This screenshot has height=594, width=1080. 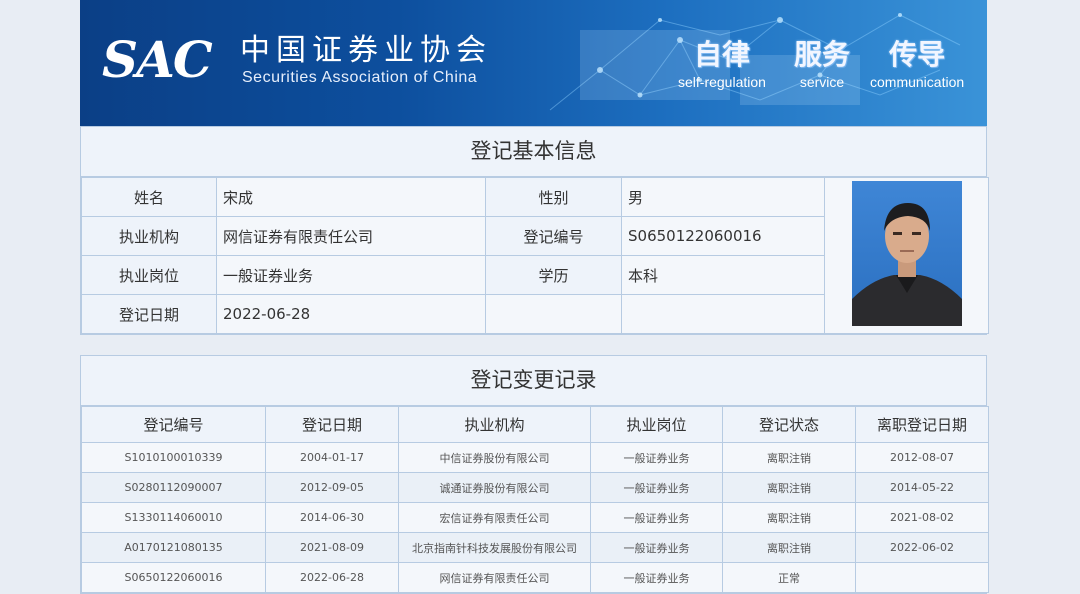 I want to click on org-name-en: Securities Association of China, so click(x=360, y=77).